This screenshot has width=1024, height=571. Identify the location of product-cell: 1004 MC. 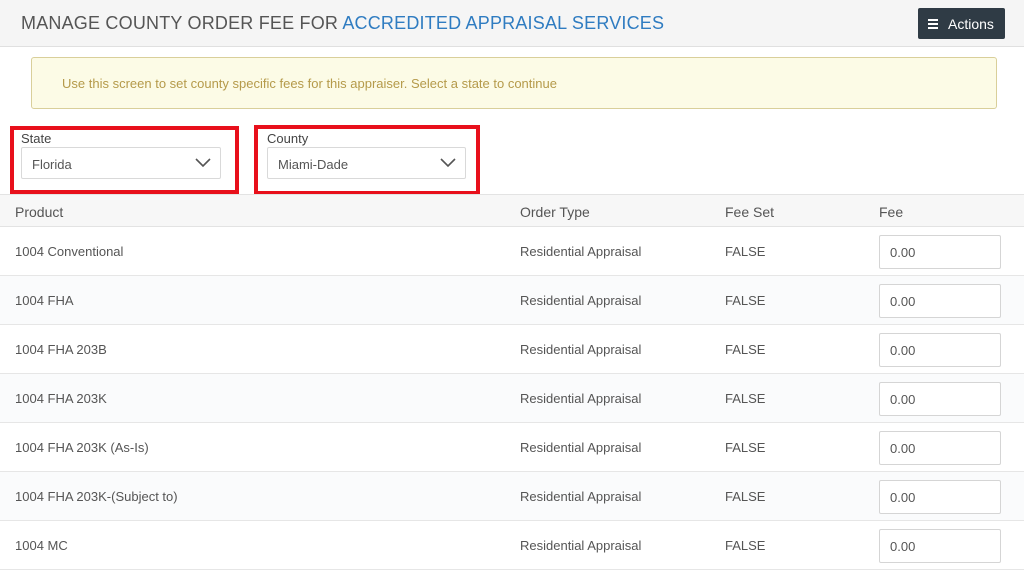
(41, 545).